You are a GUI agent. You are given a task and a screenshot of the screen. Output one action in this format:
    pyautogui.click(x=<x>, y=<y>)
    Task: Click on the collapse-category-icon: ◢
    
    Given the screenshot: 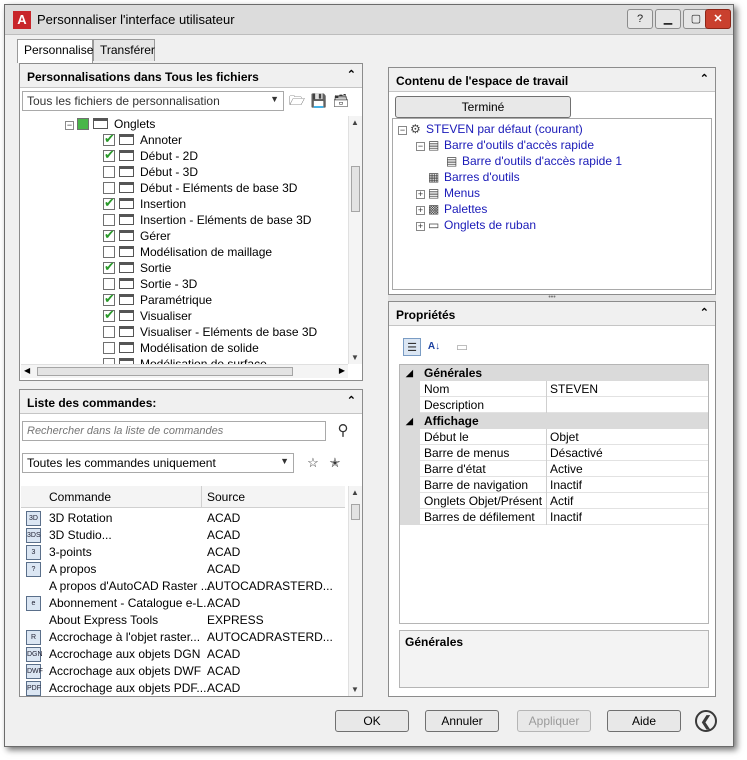 What is the action you would take?
    pyautogui.click(x=409, y=373)
    